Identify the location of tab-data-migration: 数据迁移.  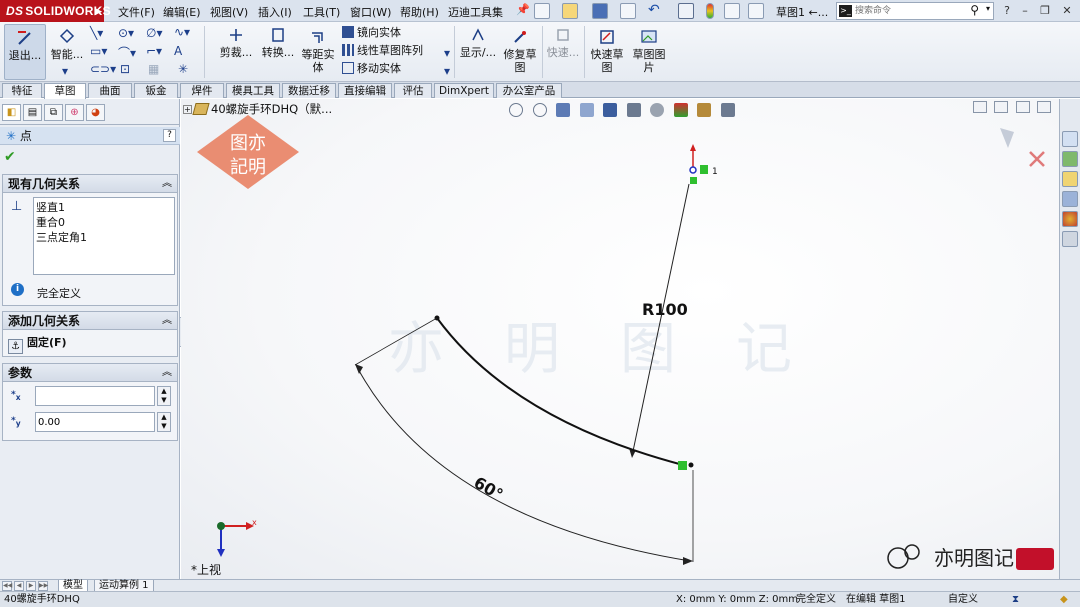
(309, 90).